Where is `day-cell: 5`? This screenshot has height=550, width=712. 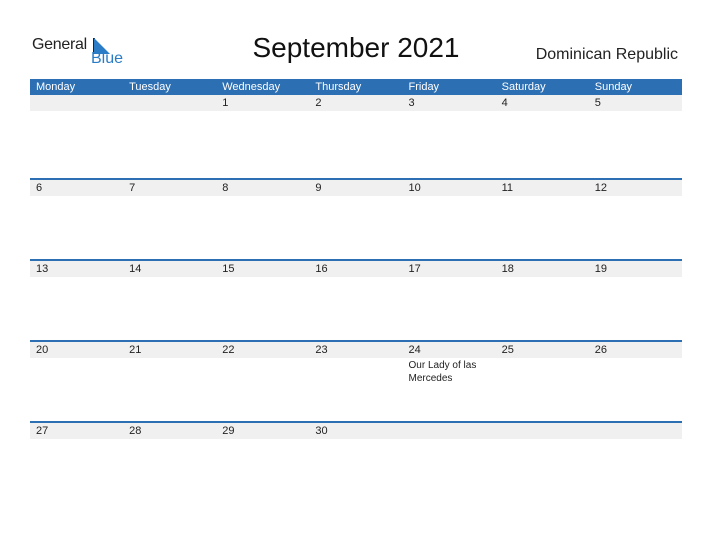
day-cell: 5 is located at coordinates (635, 103).